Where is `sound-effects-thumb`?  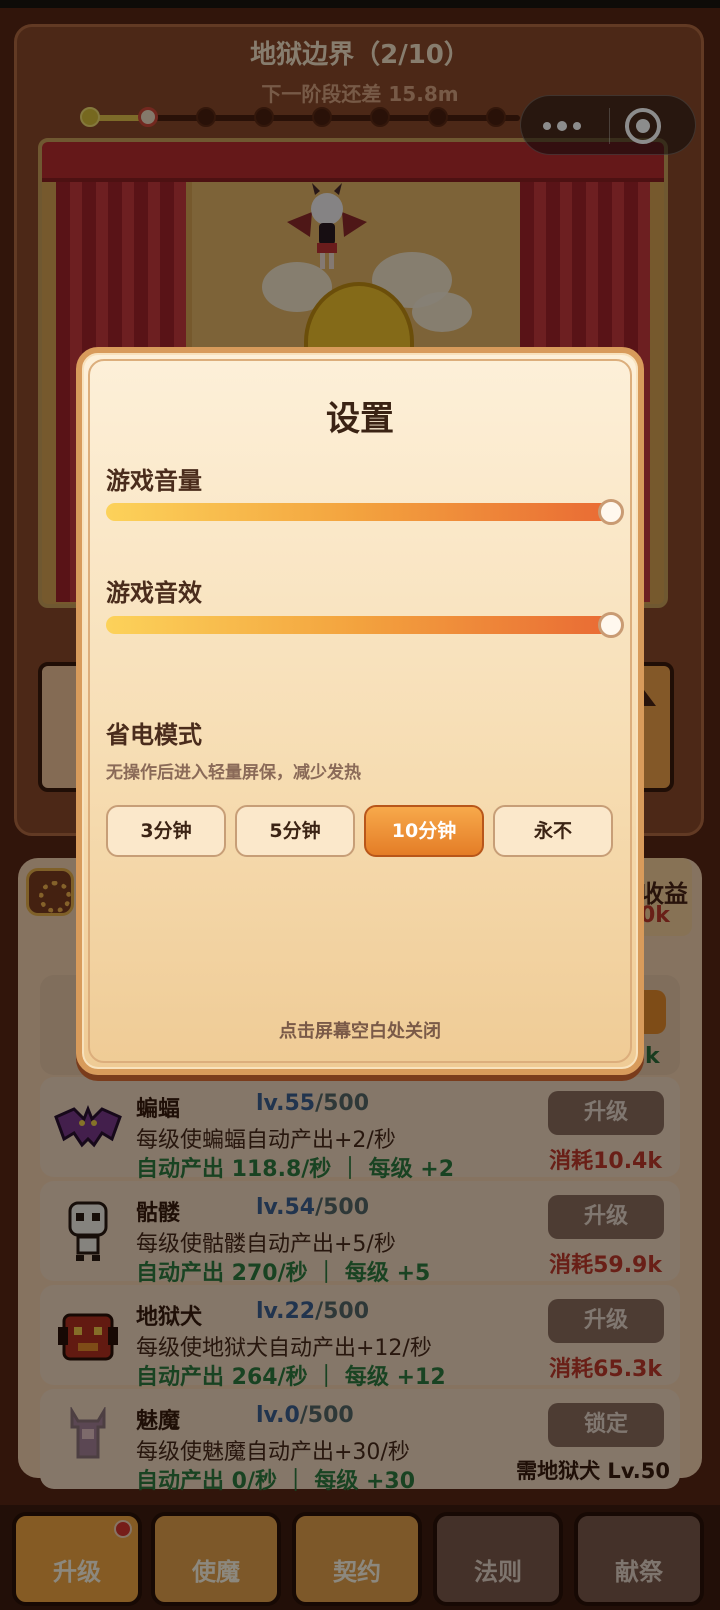 sound-effects-thumb is located at coordinates (611, 625).